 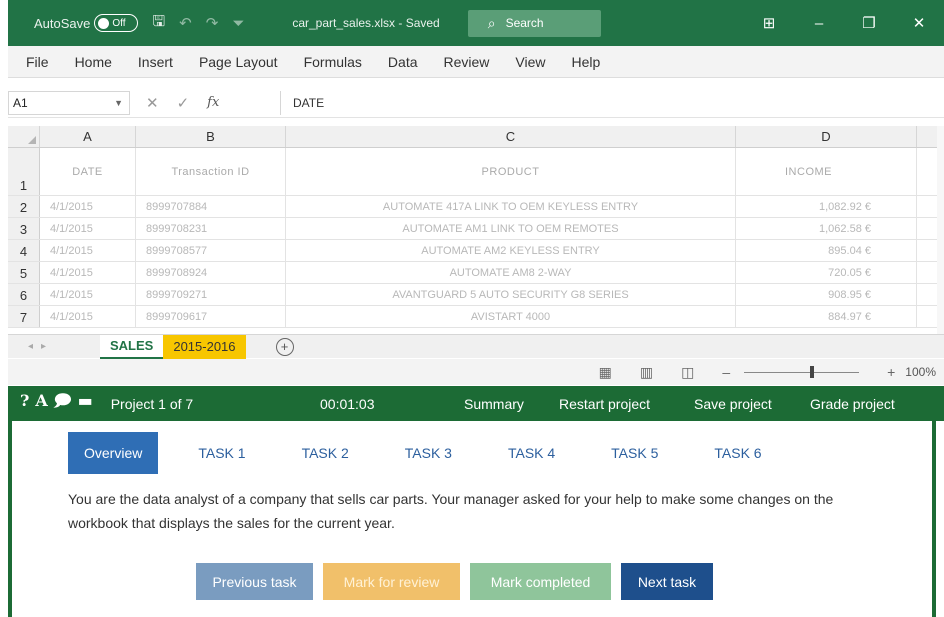 I want to click on grade-project-button: Grade project, so click(x=852, y=404).